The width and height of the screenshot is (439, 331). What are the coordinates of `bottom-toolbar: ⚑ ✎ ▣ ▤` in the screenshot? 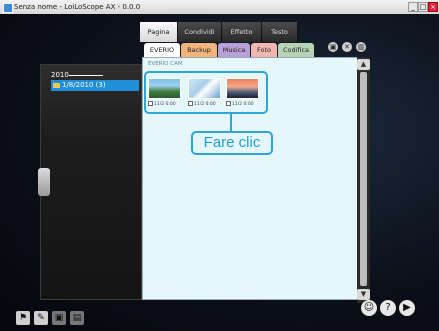 It's located at (52, 318).